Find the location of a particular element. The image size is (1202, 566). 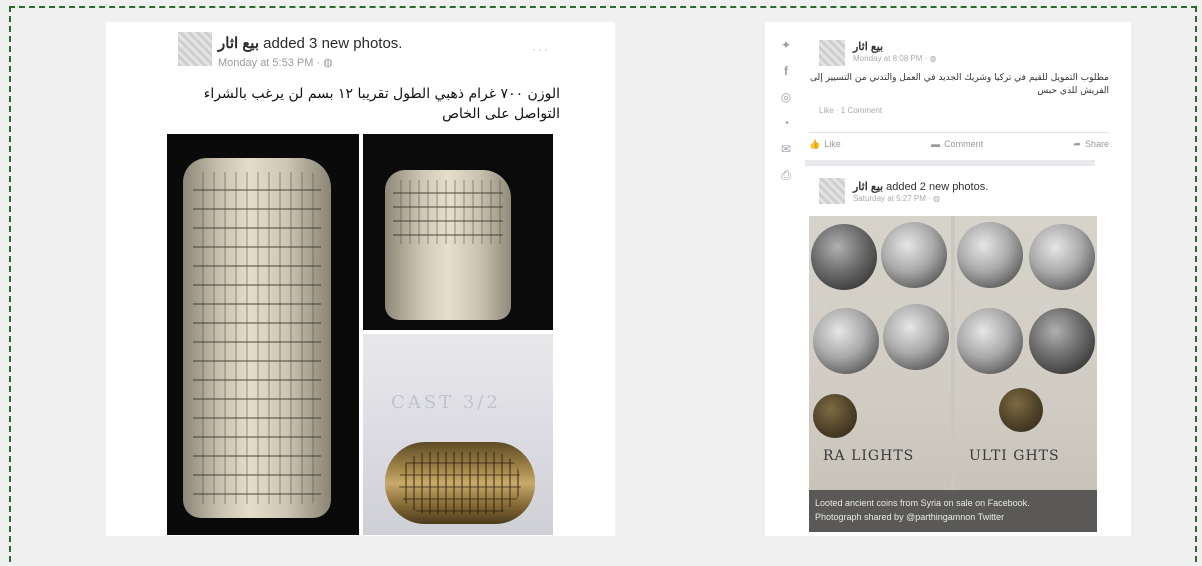

book-cover-text: ULTI GHTS is located at coordinates (1014, 456).